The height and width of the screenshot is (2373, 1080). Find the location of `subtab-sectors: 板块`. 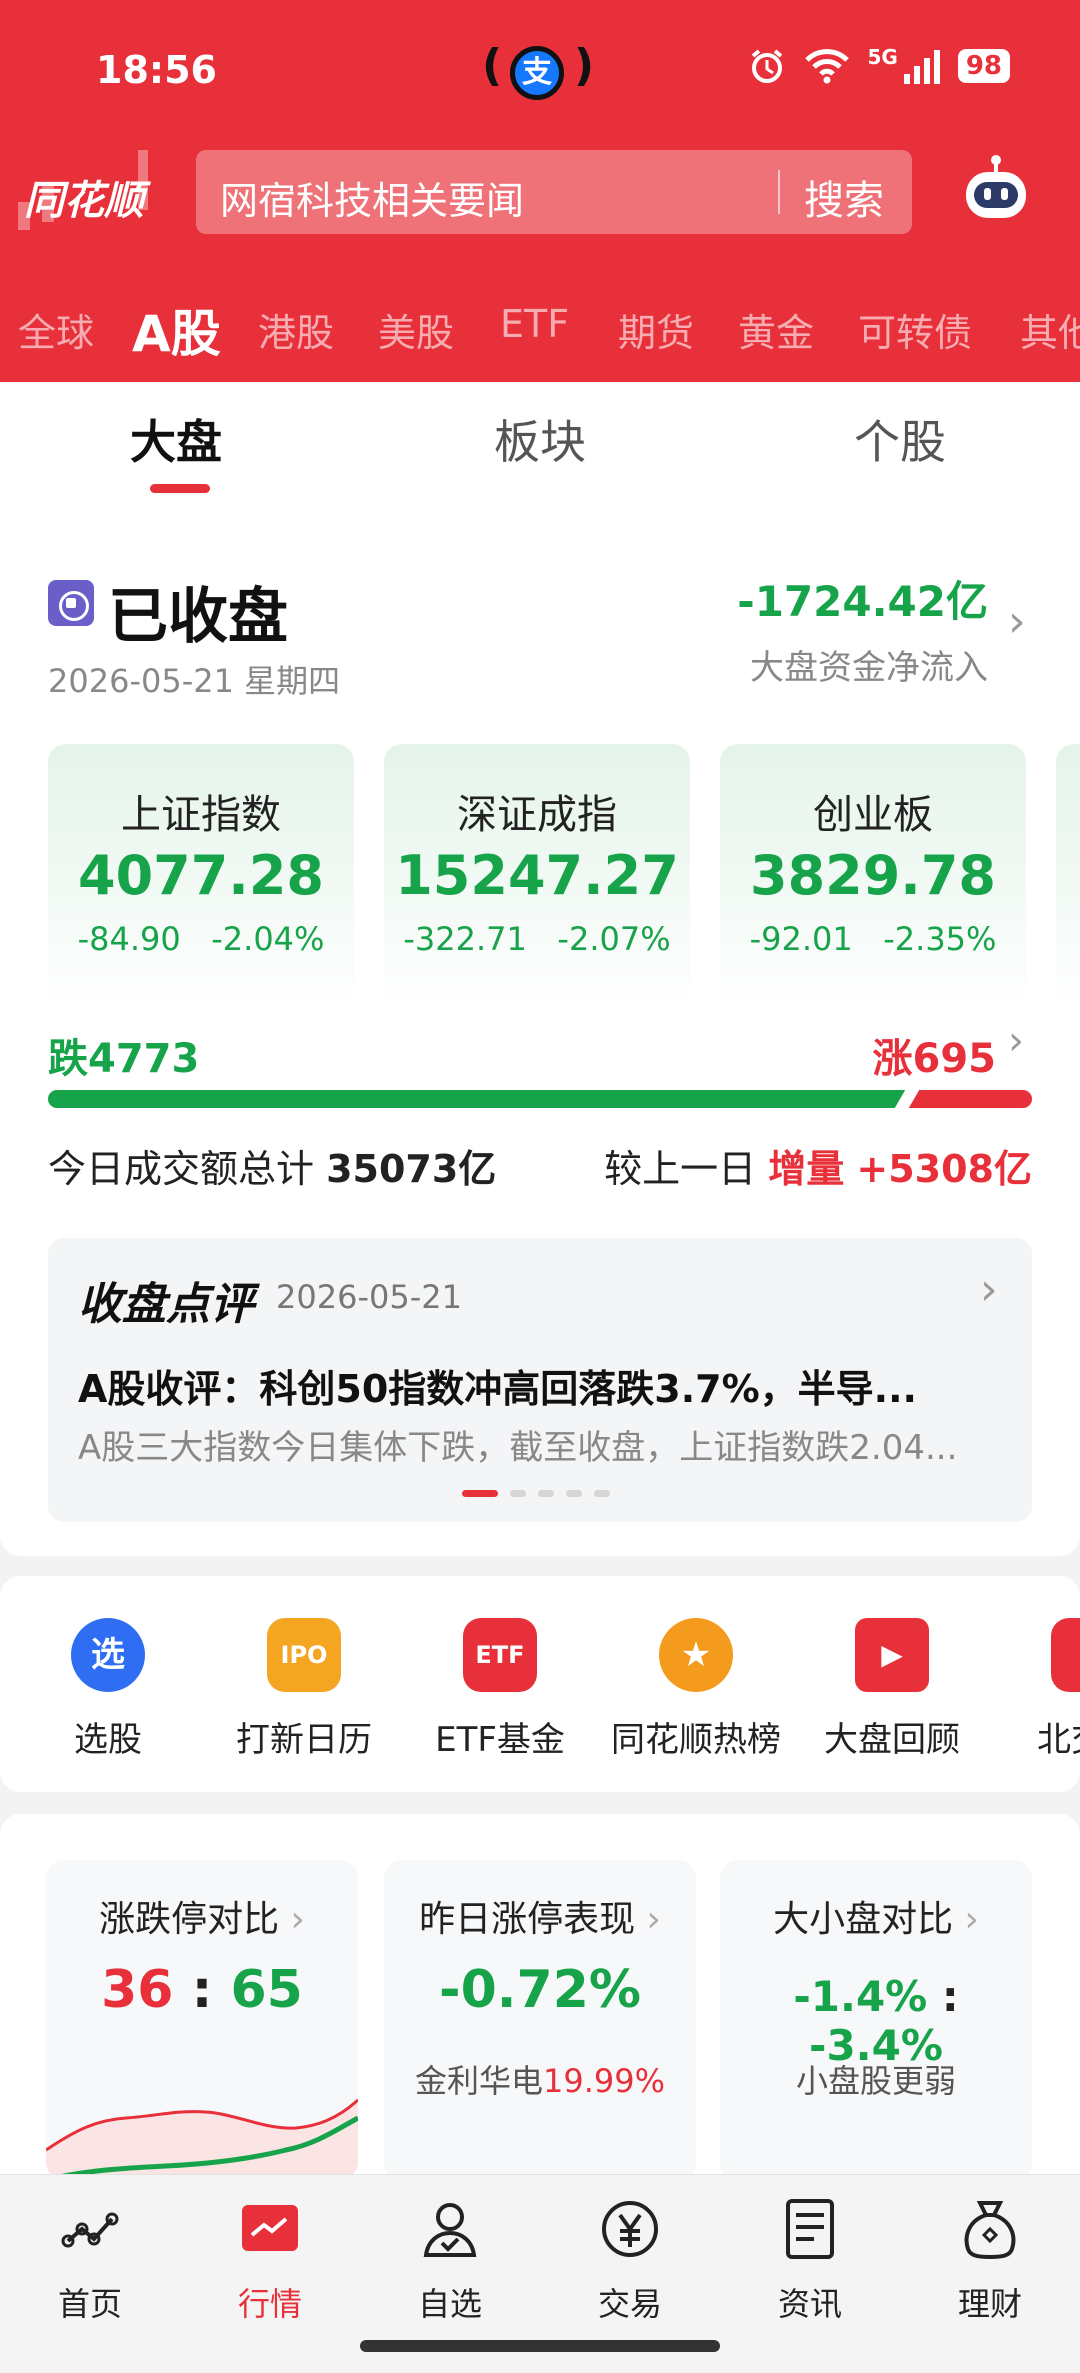

subtab-sectors: 板块 is located at coordinates (540, 439).